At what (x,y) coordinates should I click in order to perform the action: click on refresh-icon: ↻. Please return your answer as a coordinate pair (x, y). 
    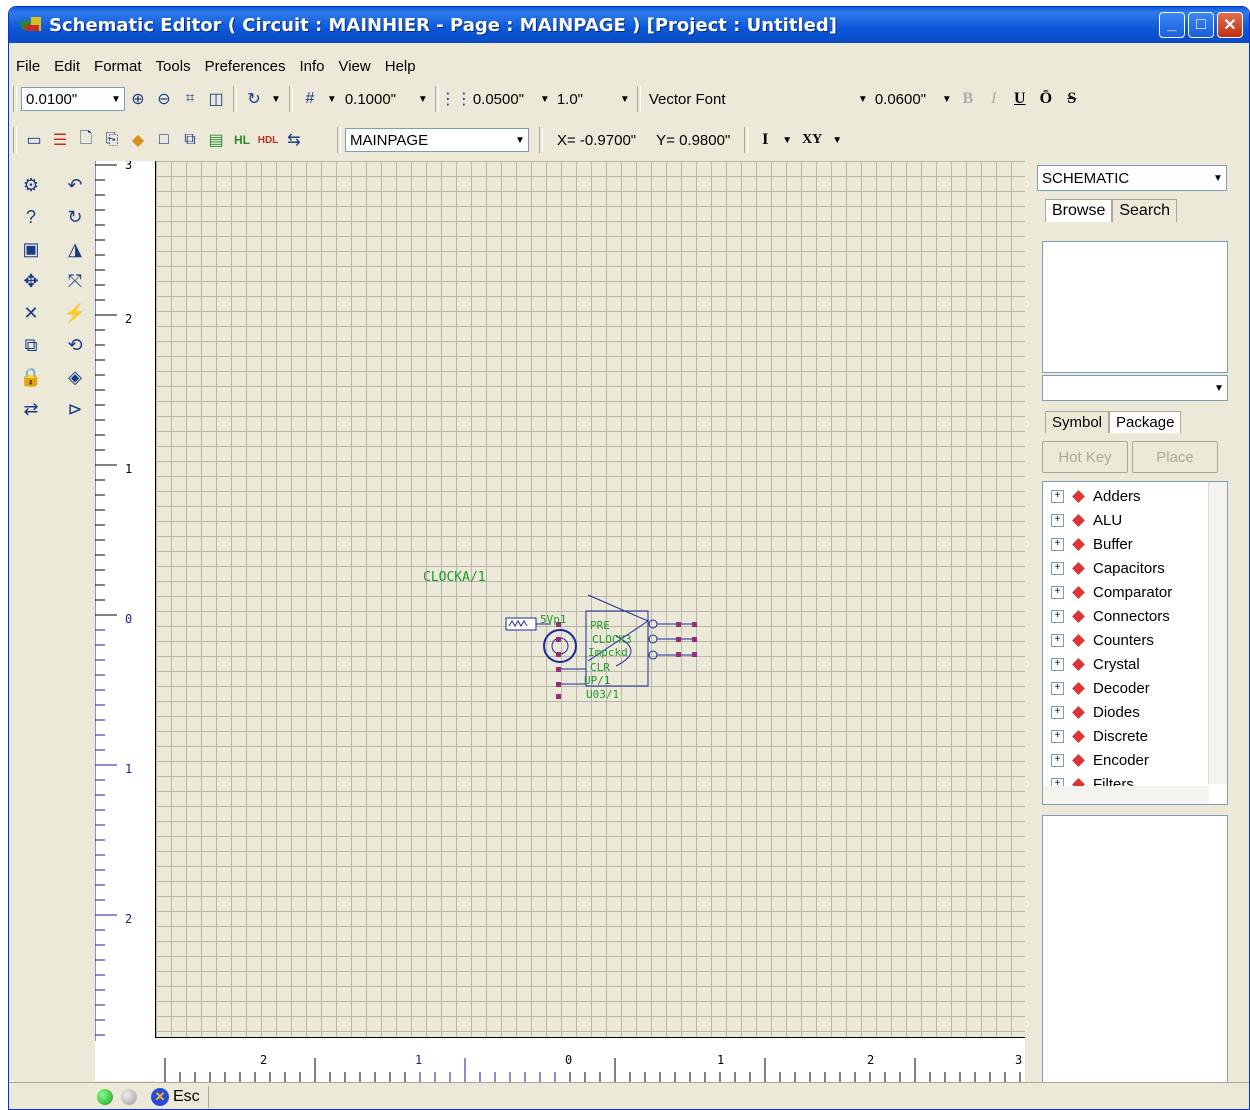
    Looking at the image, I should click on (254, 99).